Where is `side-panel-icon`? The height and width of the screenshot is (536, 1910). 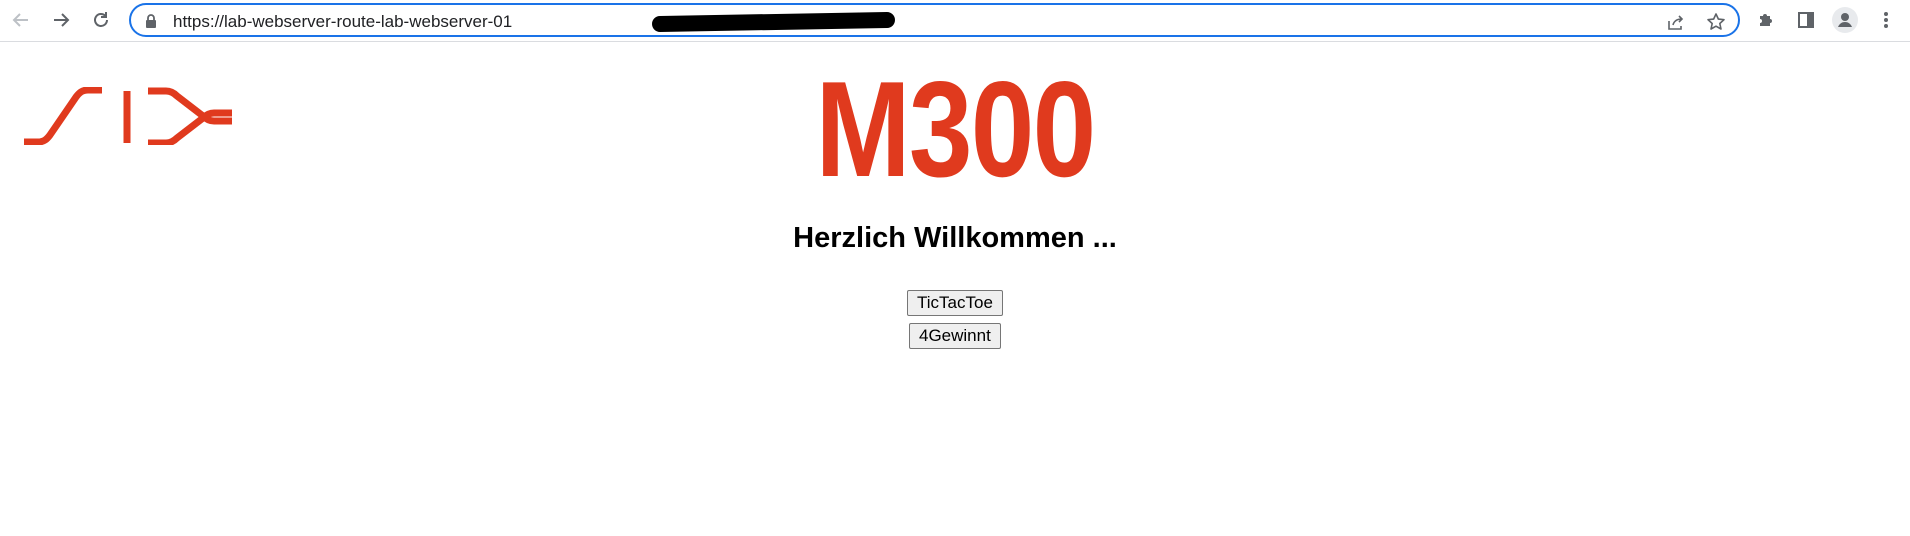 side-panel-icon is located at coordinates (1806, 20).